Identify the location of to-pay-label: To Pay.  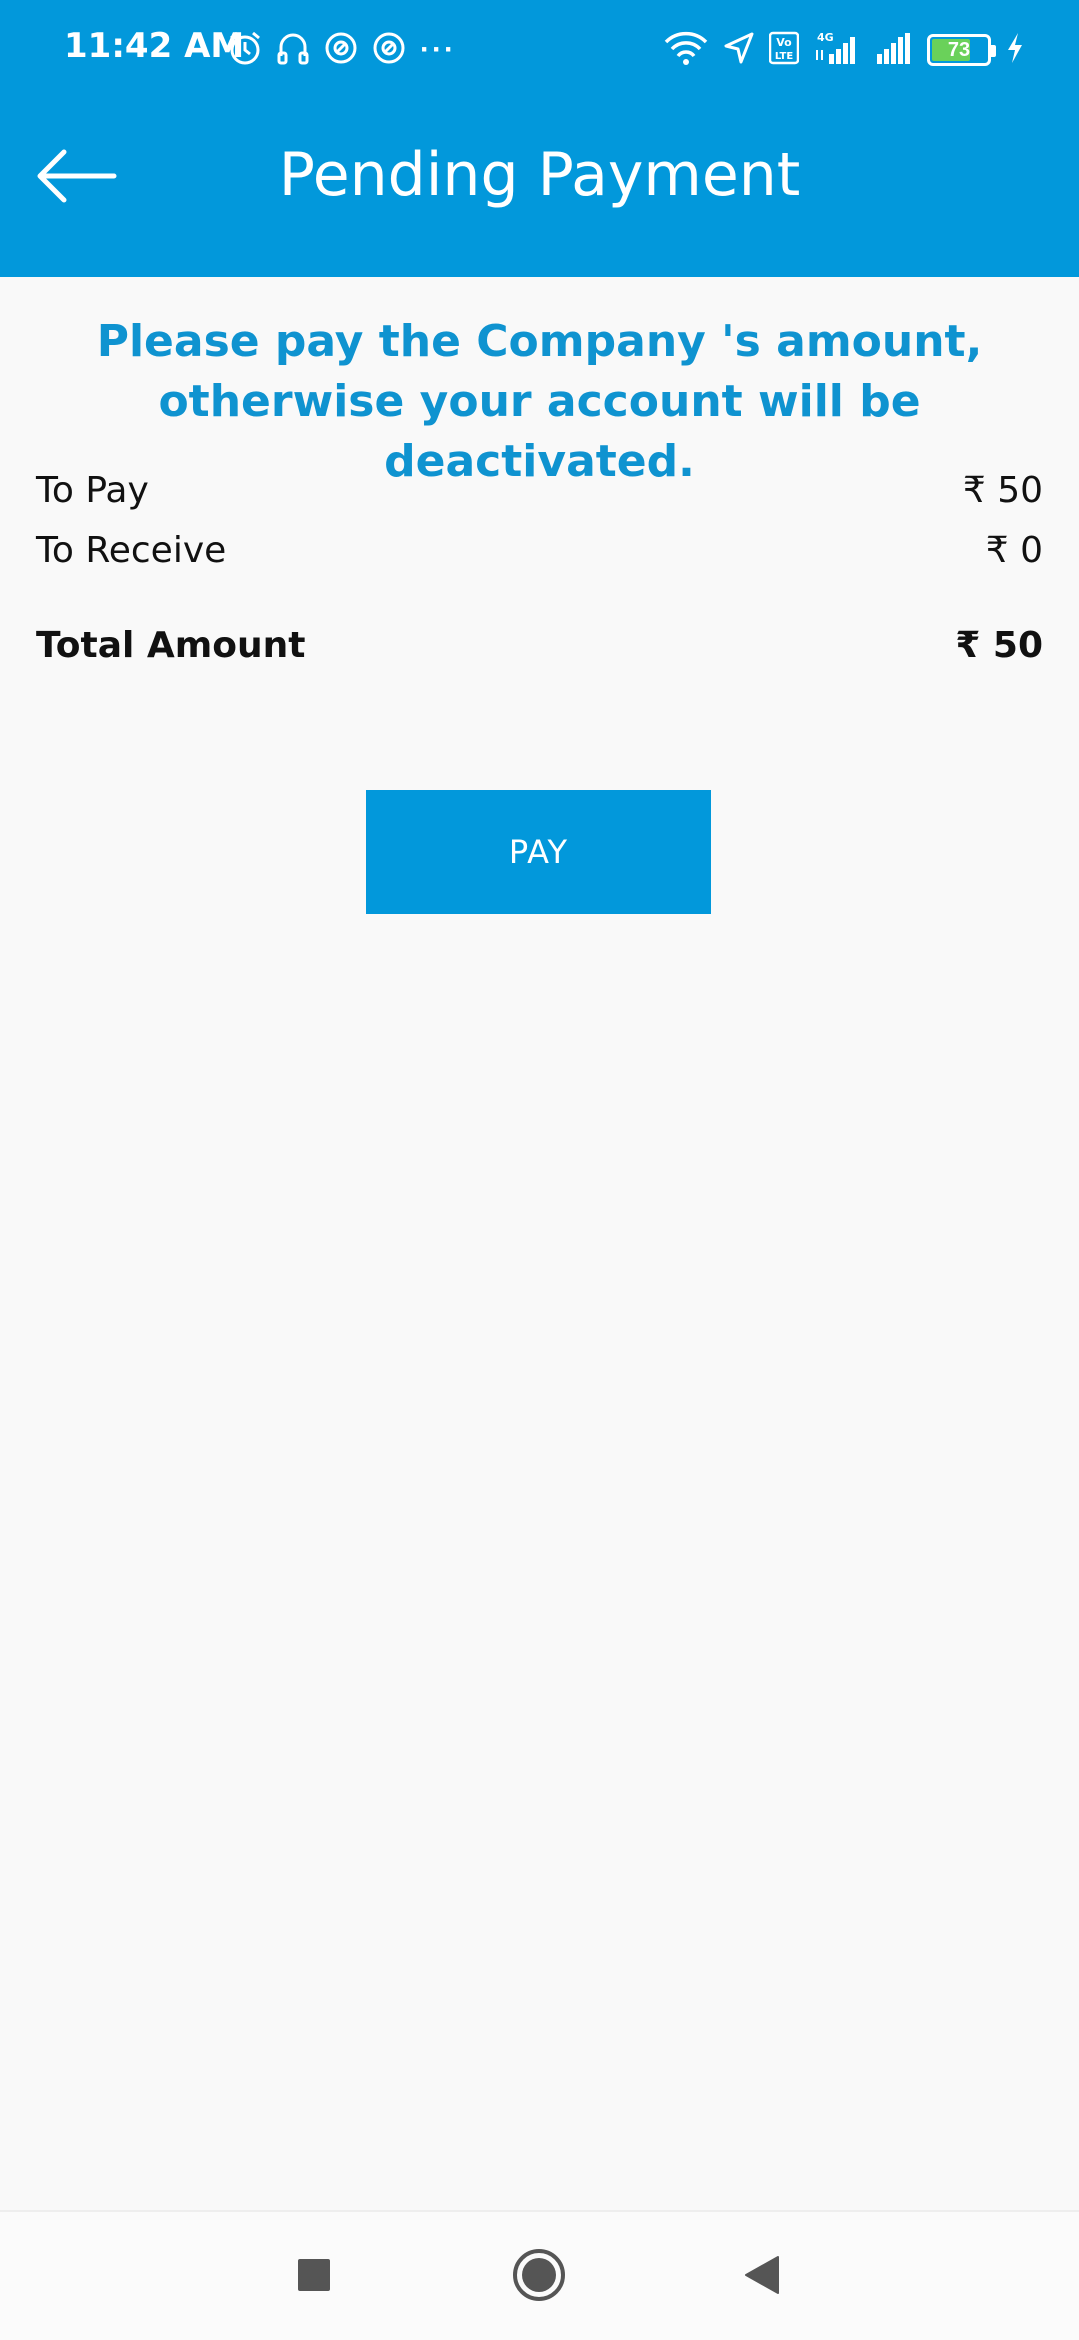
(92, 490).